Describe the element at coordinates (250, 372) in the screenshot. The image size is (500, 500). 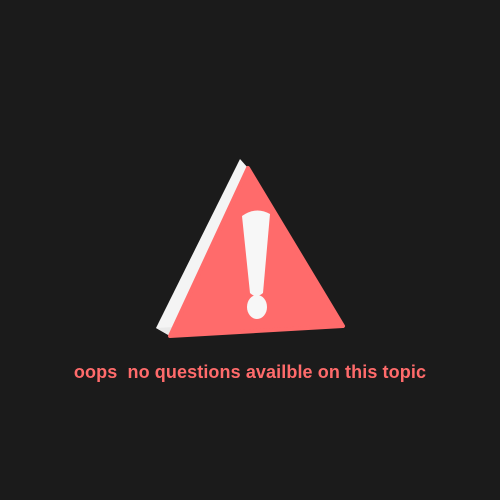
I see `empty-state-message: oops no questions availble on this topic` at that location.